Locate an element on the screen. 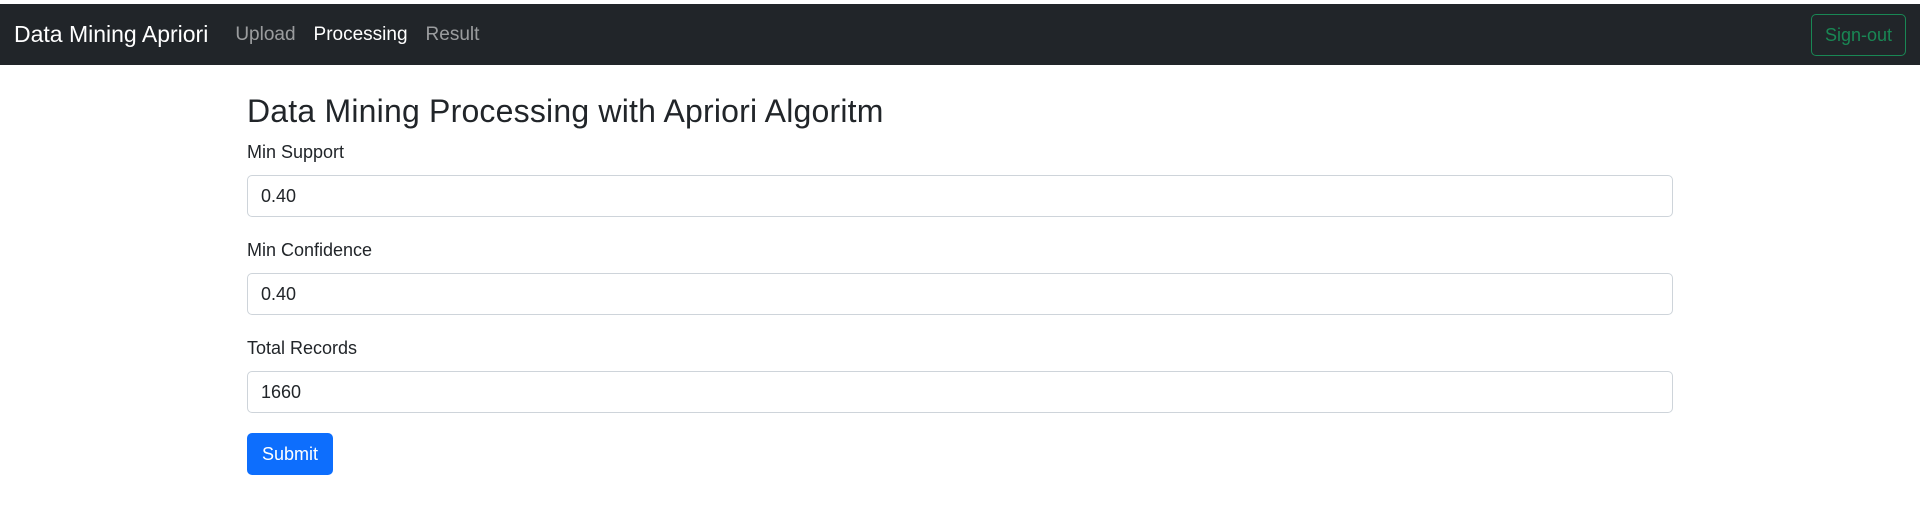 Image resolution: width=1920 pixels, height=506 pixels. sign-out-button: Sign-out is located at coordinates (1858, 35).